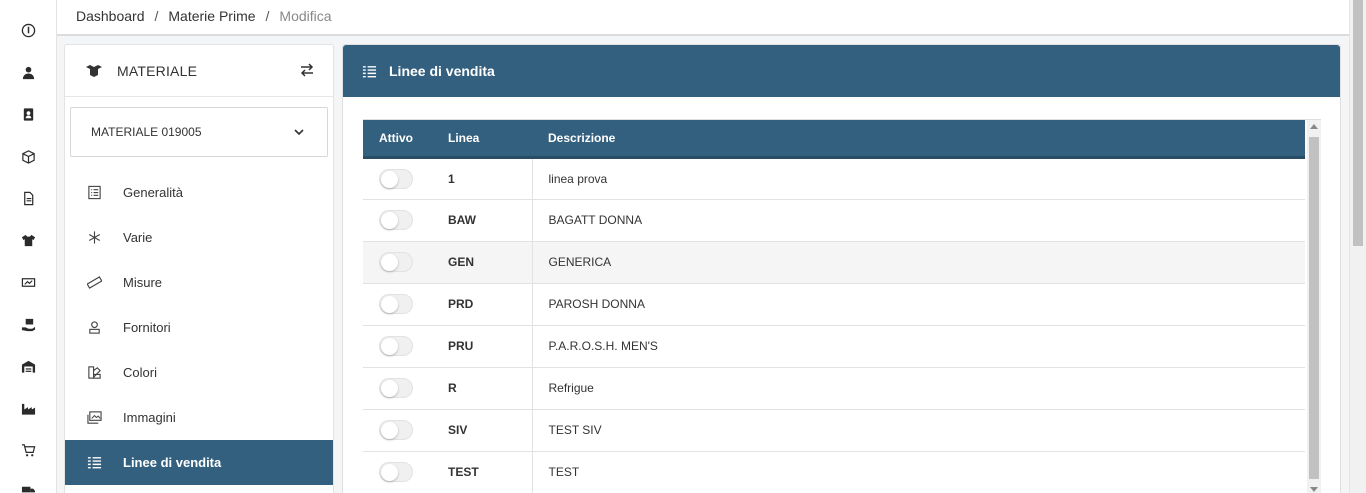 This screenshot has width=1366, height=493. I want to click on menu-item-fornitori: Fornitori, so click(199, 327).